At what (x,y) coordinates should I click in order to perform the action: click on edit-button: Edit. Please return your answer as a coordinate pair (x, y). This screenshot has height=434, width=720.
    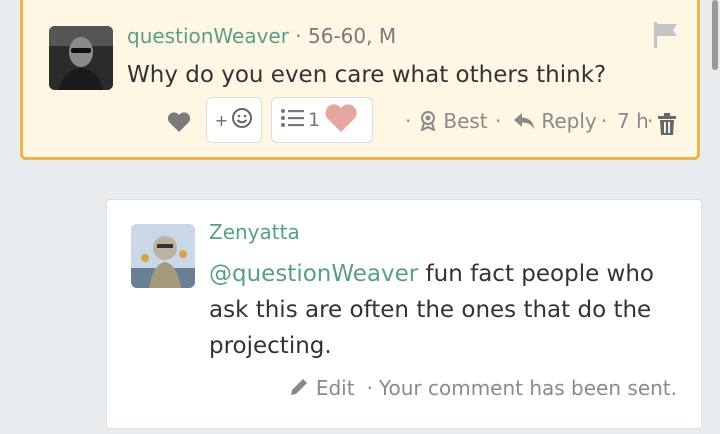
    Looking at the image, I should click on (322, 388).